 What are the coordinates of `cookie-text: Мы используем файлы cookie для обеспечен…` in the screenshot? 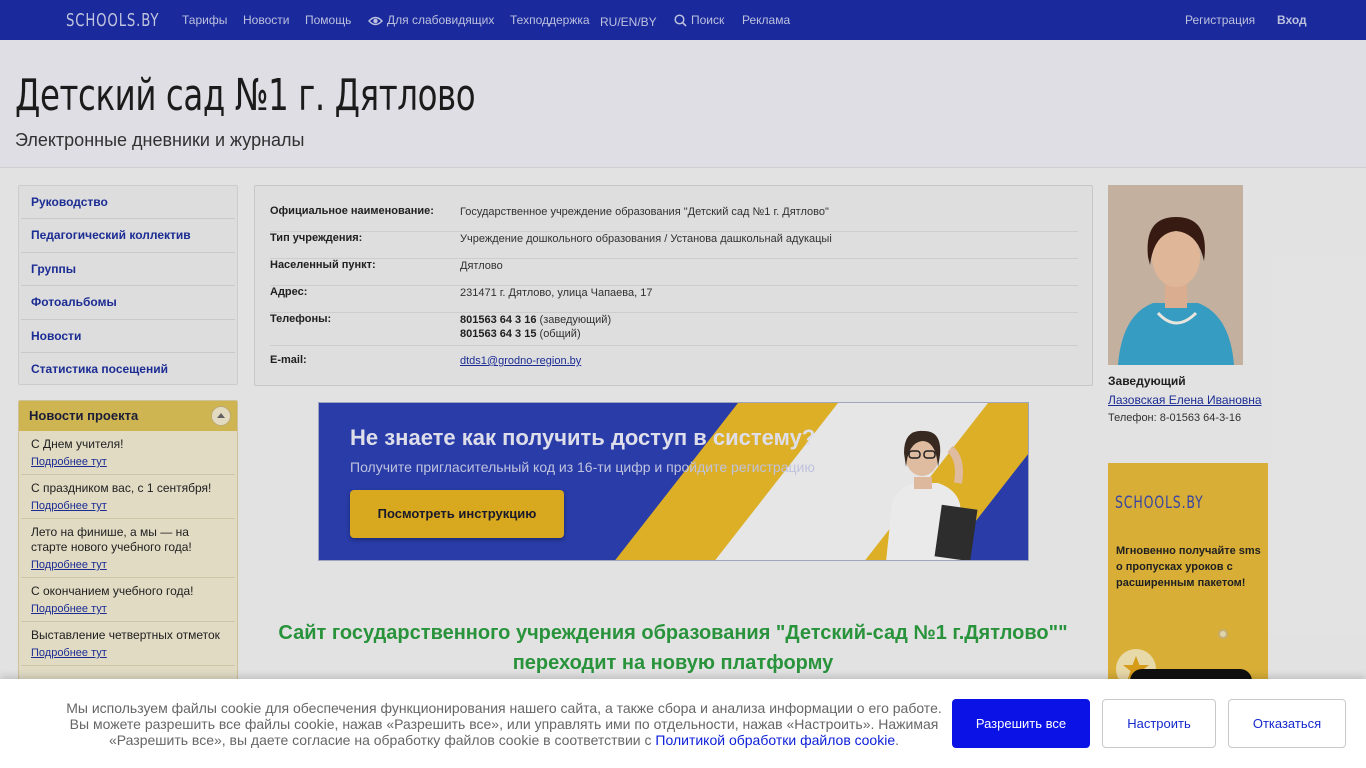 It's located at (504, 724).